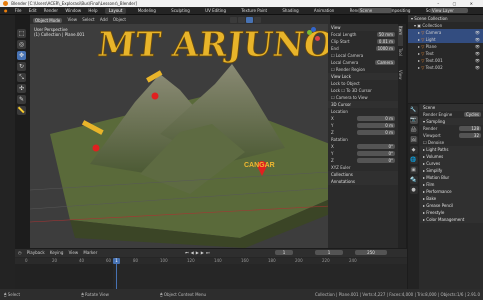 This screenshot has height=300, width=483. I want to click on scene-selector: Scene, so click(375, 10).